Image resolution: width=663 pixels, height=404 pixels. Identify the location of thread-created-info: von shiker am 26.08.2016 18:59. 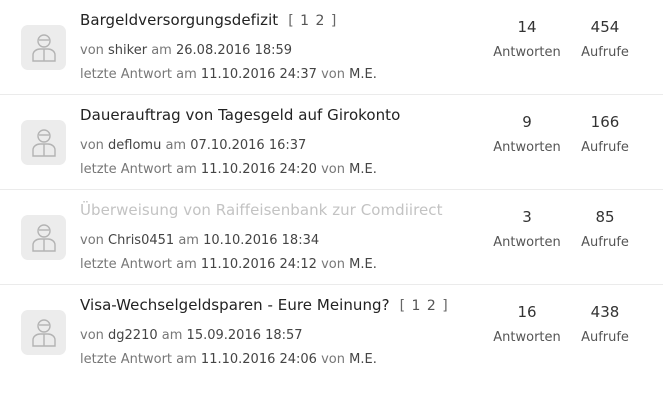
(186, 50).